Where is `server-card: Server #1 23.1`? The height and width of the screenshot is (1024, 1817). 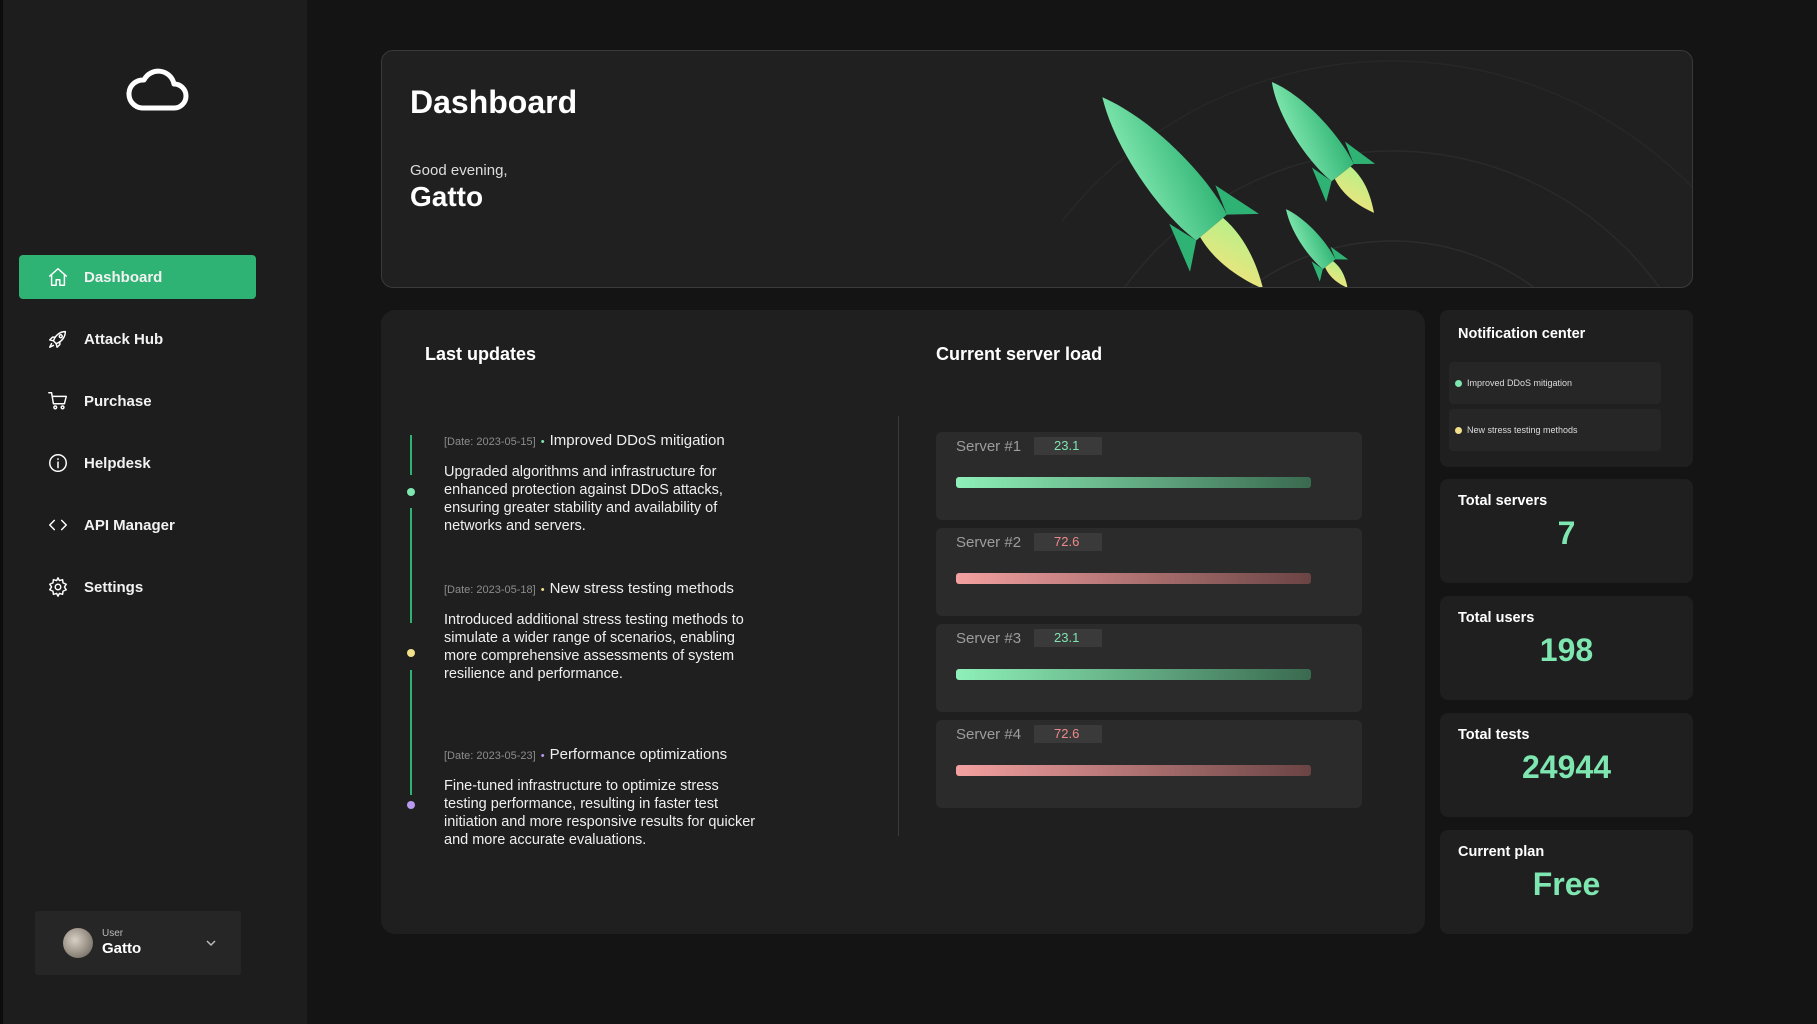
server-card: Server #1 23.1 is located at coordinates (1149, 476).